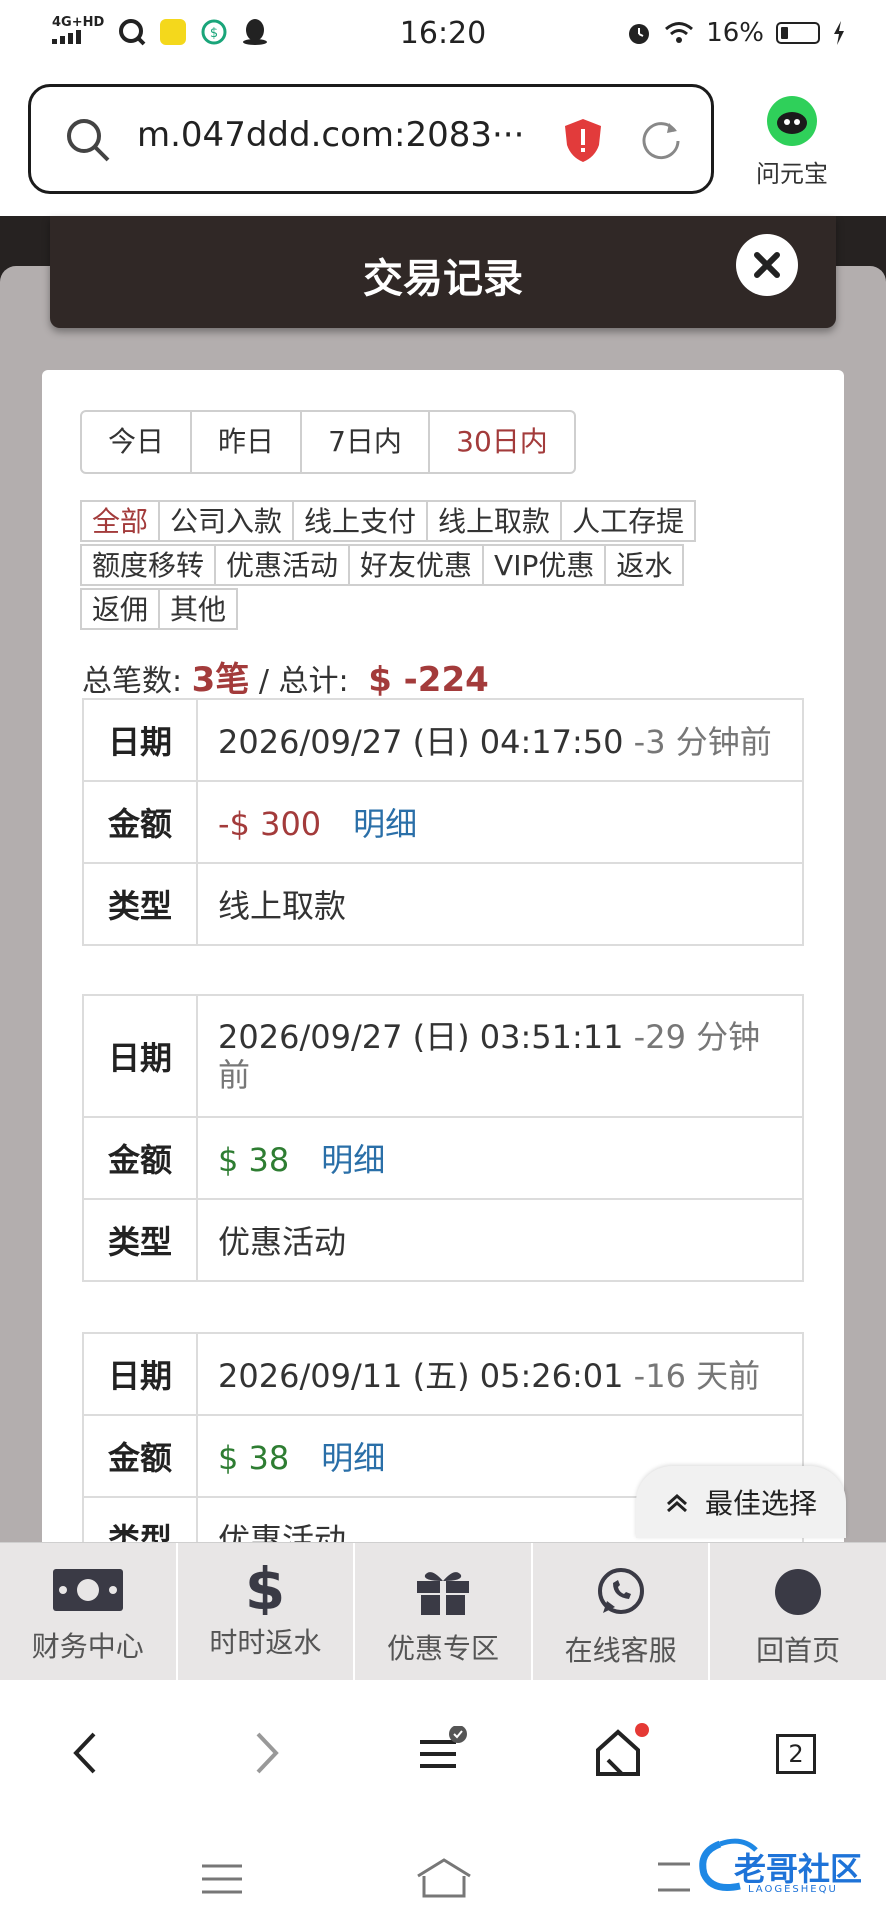 The width and height of the screenshot is (886, 1920). What do you see at coordinates (443, 279) in the screenshot?
I see `modal-title: 交易记录` at bounding box center [443, 279].